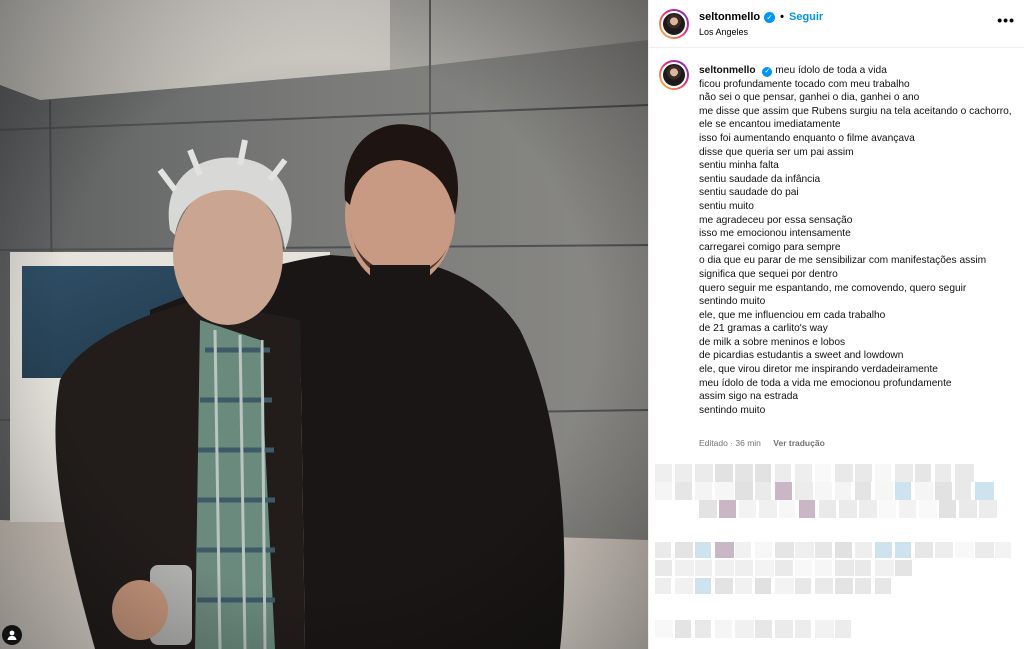 The width and height of the screenshot is (1024, 649). What do you see at coordinates (674, 75) in the screenshot?
I see `caption-avatar` at bounding box center [674, 75].